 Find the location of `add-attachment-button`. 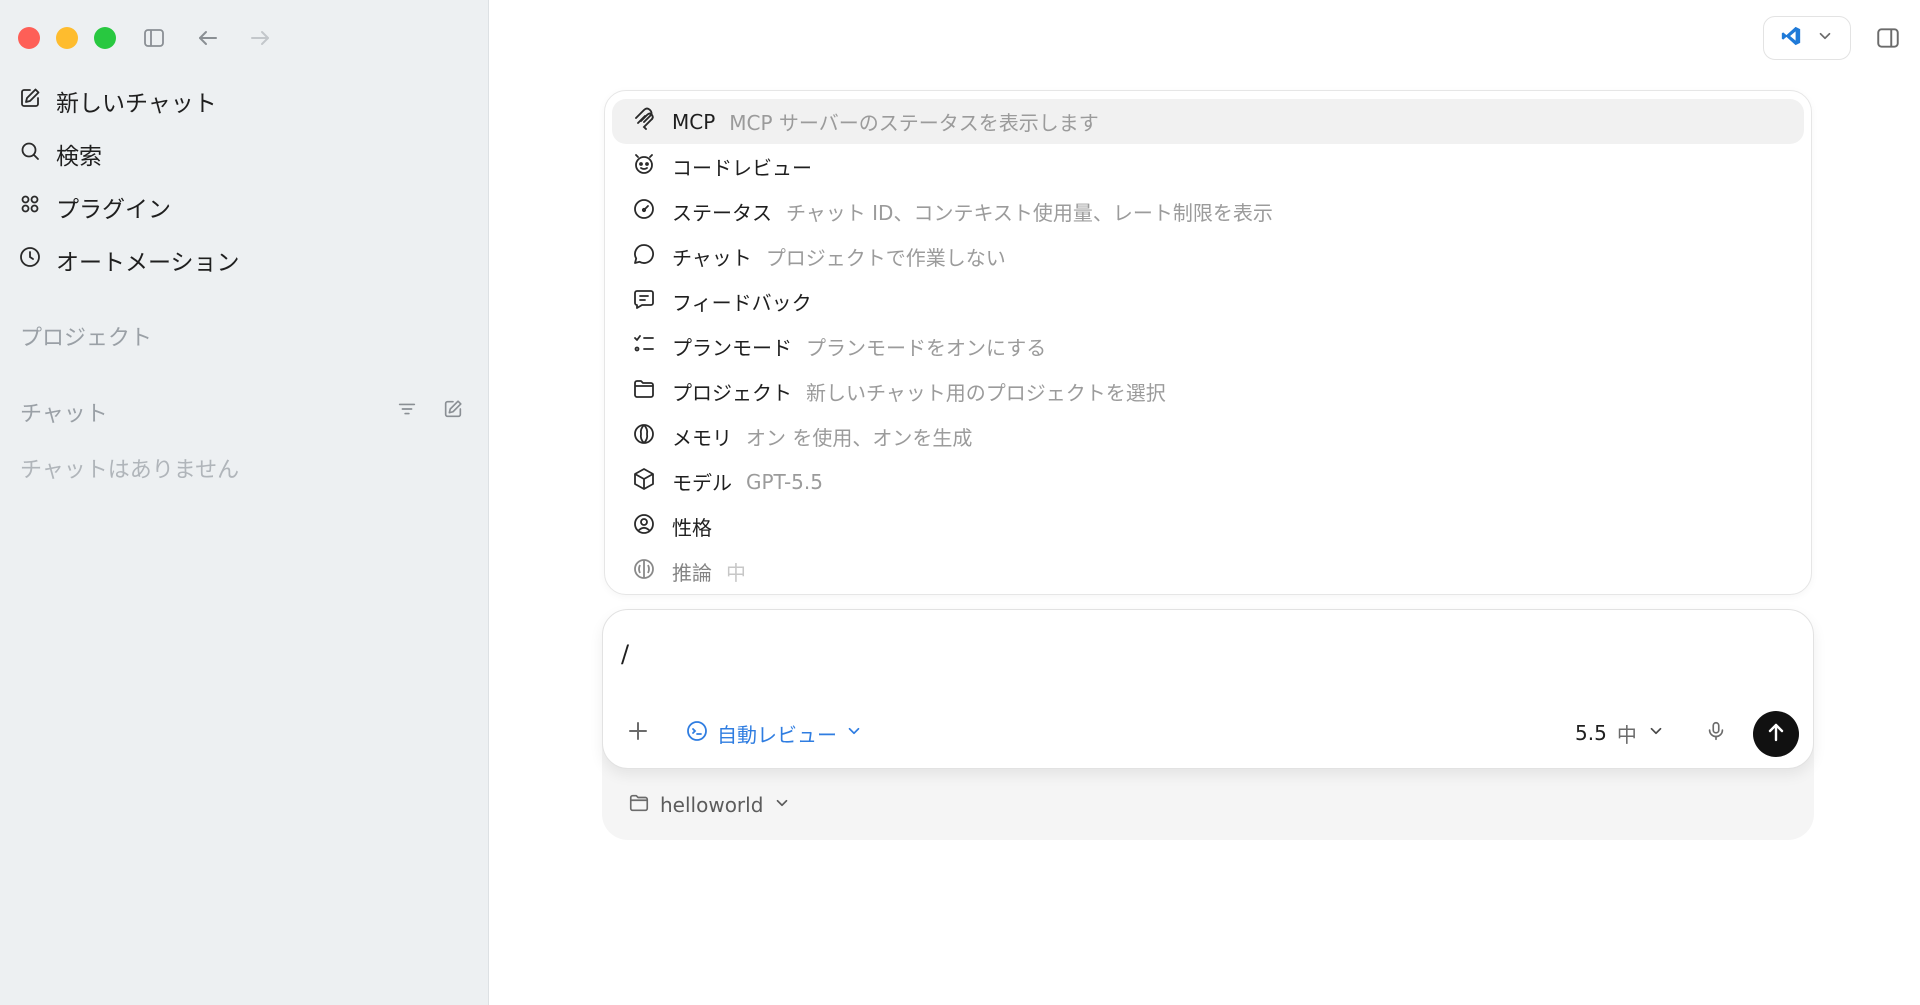

add-attachment-button is located at coordinates (638, 733).